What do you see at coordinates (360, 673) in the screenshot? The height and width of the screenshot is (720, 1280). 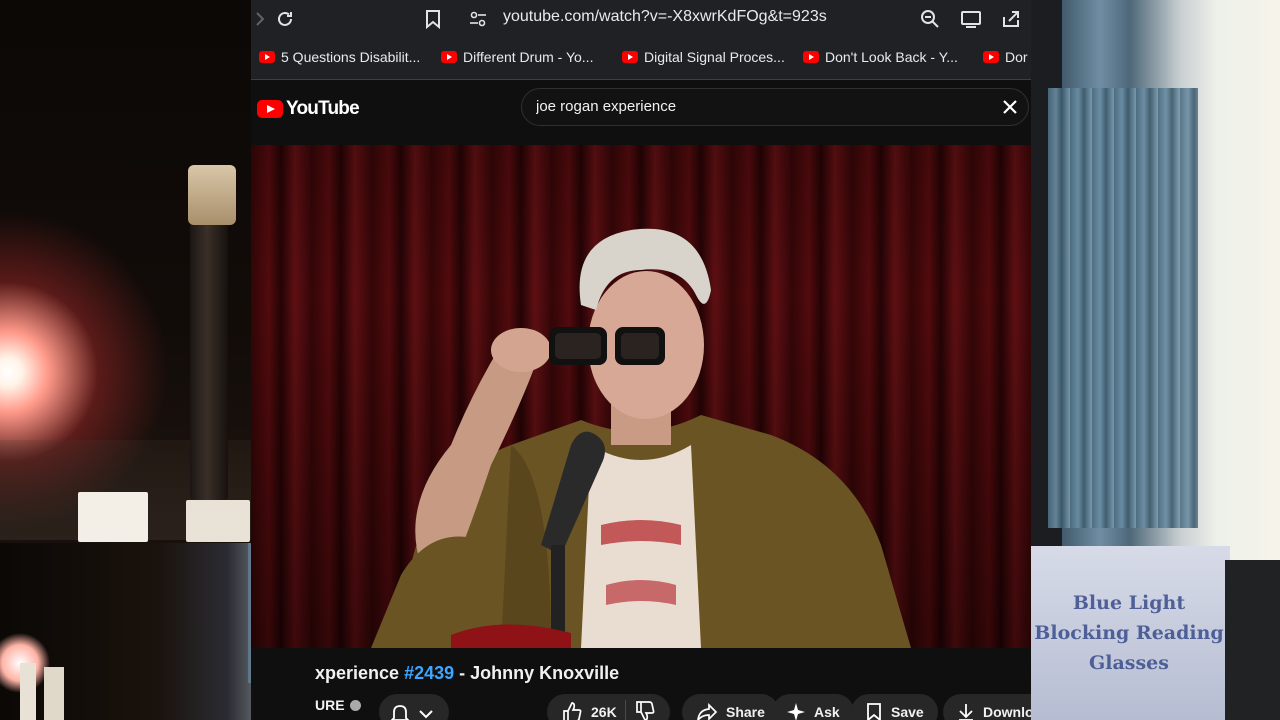 I see `video-title-prefix: xperience` at bounding box center [360, 673].